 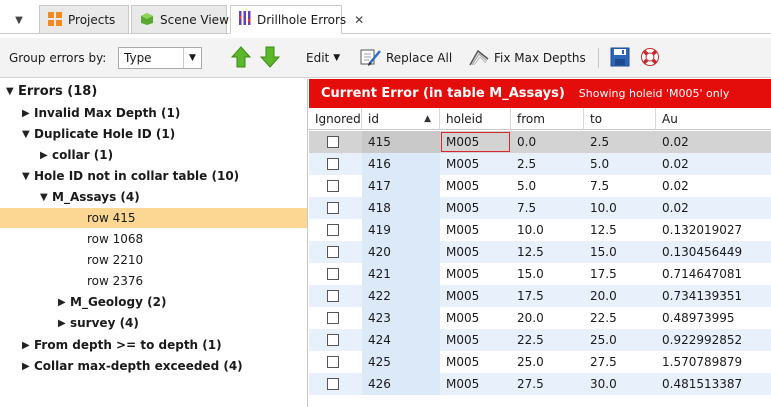 I want to click on table-row: 422 M005 17.5 20.0 0.734139351, so click(x=540, y=296).